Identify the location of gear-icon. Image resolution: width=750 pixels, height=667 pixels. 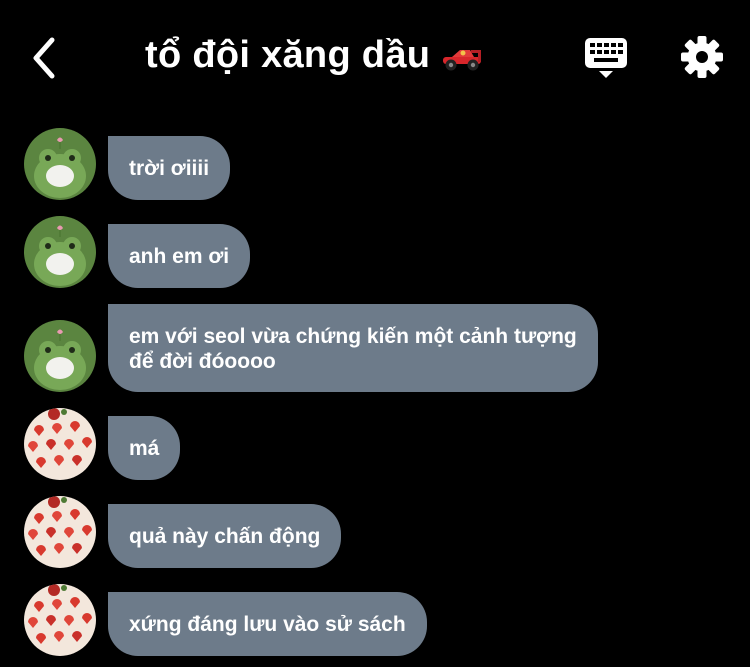
(702, 57).